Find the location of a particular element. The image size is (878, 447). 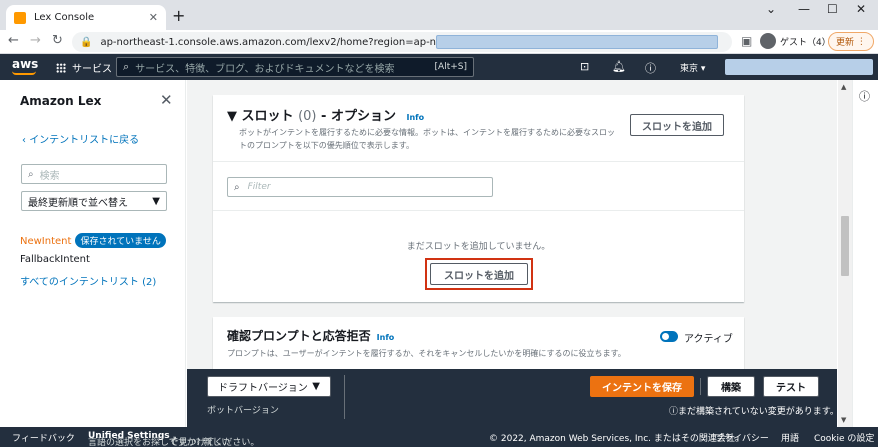

update-button: 更新 ⋮ is located at coordinates (851, 41).